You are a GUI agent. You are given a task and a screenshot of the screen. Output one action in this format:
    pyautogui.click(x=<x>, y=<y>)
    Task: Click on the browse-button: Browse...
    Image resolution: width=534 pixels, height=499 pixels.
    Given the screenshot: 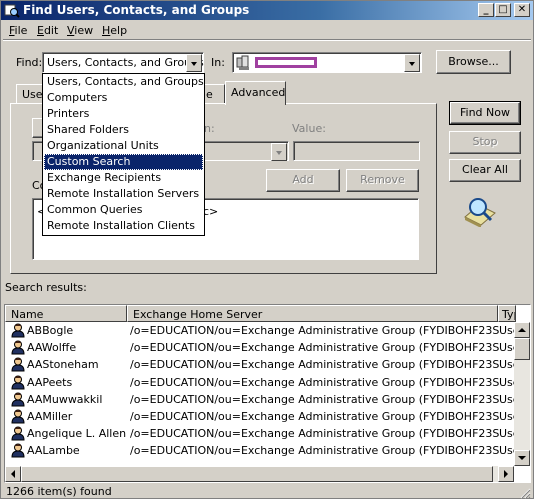 What is the action you would take?
    pyautogui.click(x=473, y=62)
    